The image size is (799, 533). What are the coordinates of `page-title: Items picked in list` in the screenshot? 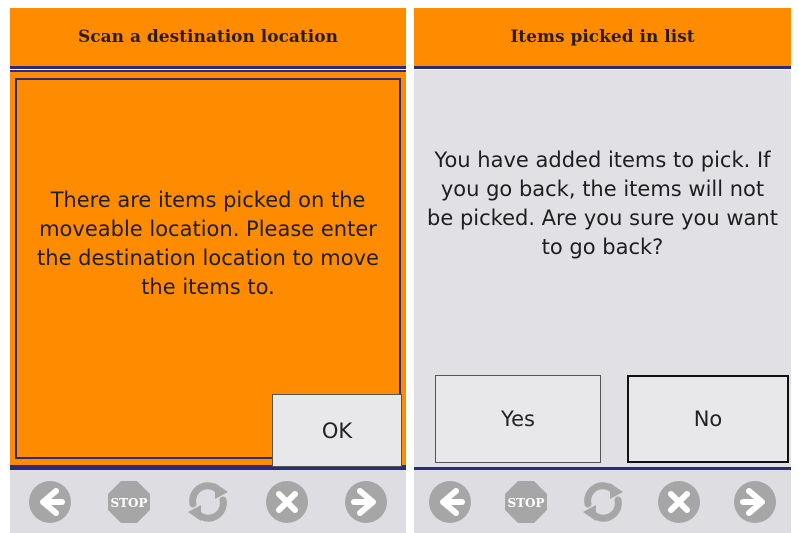 It's located at (602, 38).